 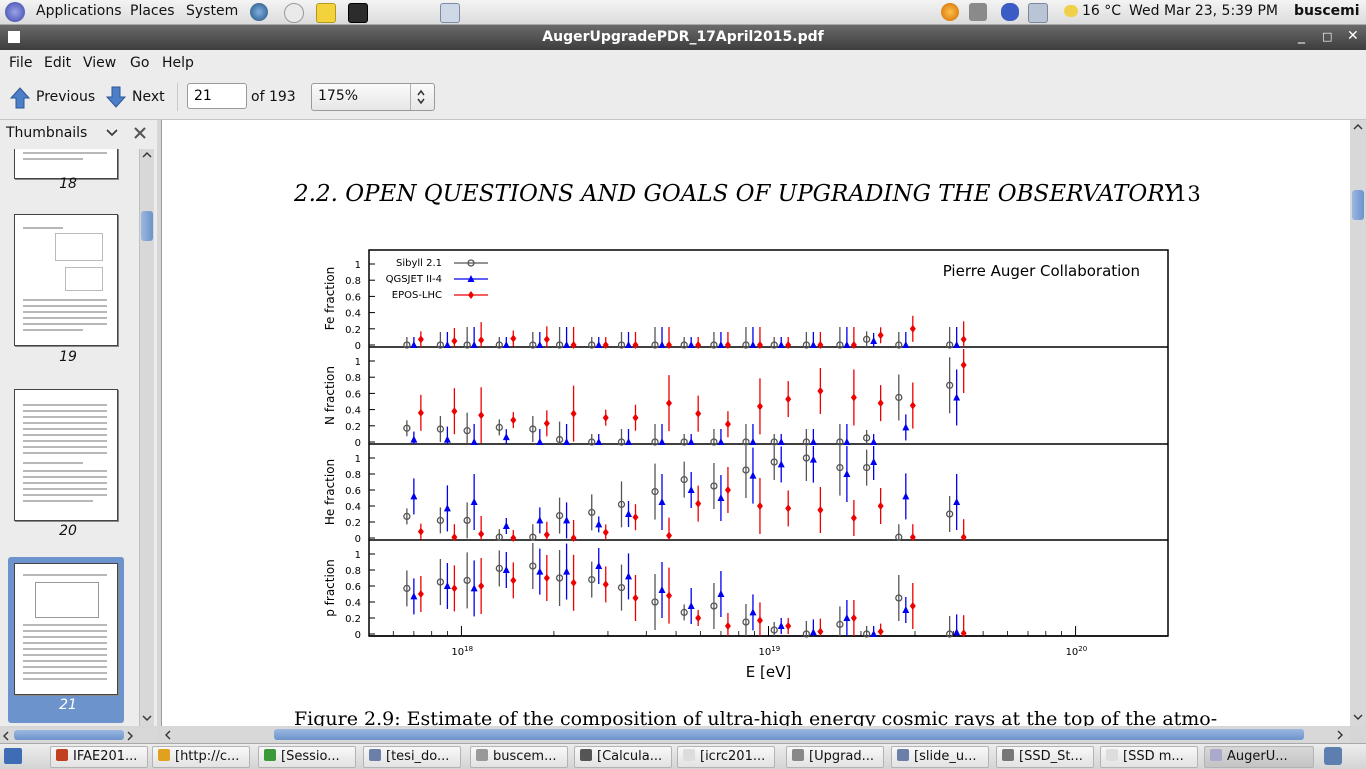 What do you see at coordinates (79, 11) in the screenshot?
I see `applications-menu: Applications` at bounding box center [79, 11].